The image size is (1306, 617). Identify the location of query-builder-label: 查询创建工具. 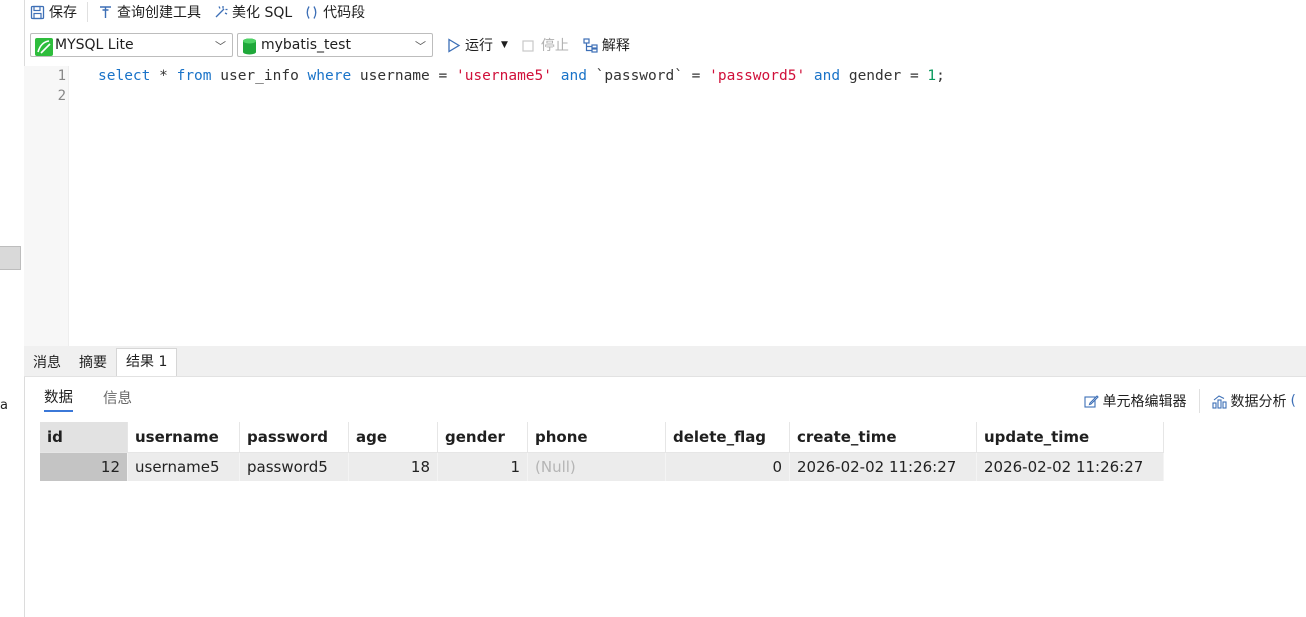
(159, 13).